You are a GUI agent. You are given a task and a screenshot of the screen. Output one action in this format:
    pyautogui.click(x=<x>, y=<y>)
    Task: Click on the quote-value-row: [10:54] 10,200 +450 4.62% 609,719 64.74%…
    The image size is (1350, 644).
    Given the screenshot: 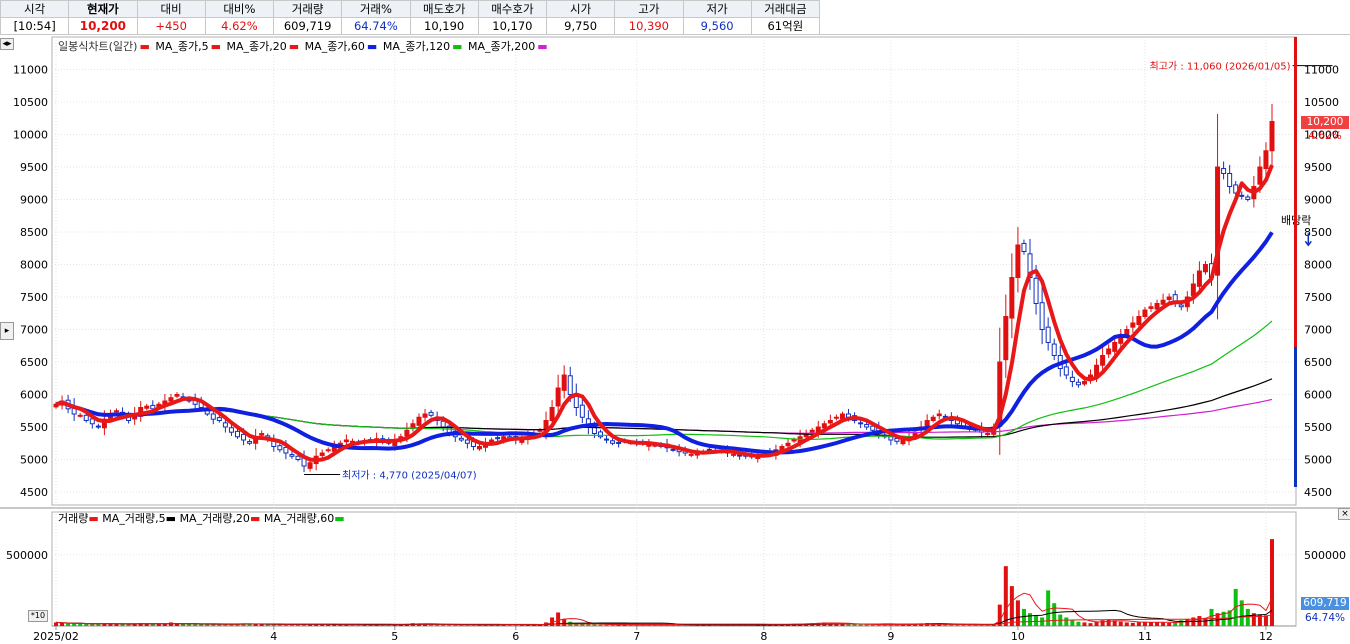 What is the action you would take?
    pyautogui.click(x=410, y=26)
    